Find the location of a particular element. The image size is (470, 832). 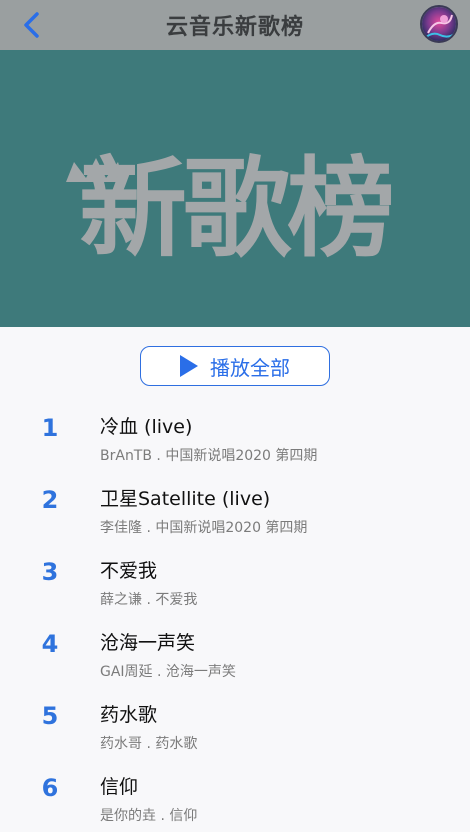

song-title: 冷血 (live) is located at coordinates (146, 427).